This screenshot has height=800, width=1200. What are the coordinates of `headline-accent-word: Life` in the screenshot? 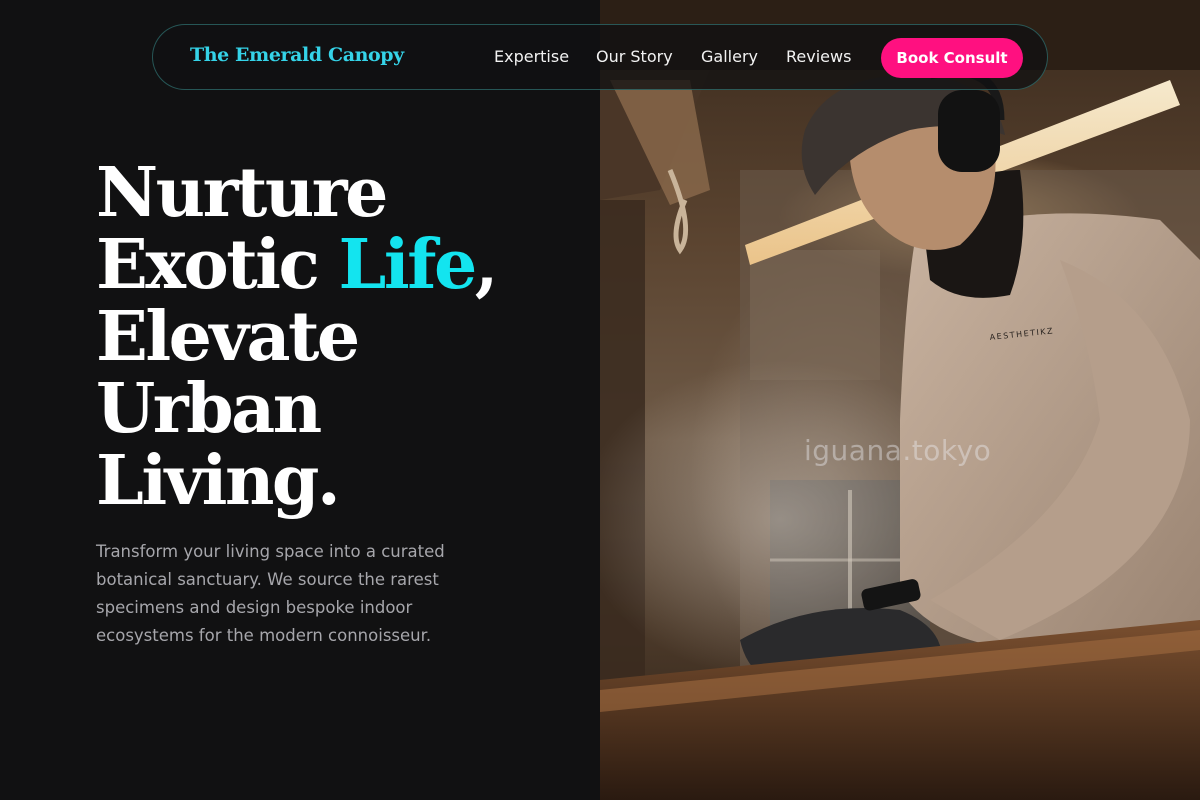 It's located at (408, 265).